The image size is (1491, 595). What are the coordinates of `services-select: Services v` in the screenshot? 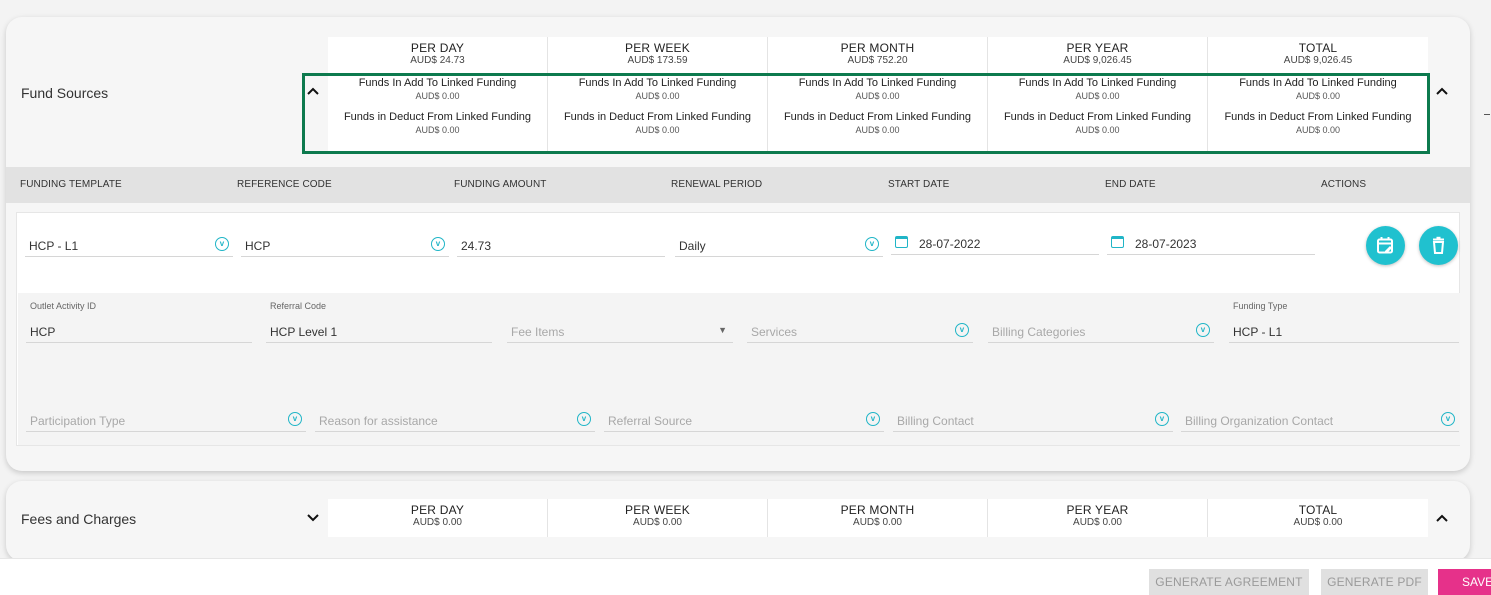 It's located at (860, 331).